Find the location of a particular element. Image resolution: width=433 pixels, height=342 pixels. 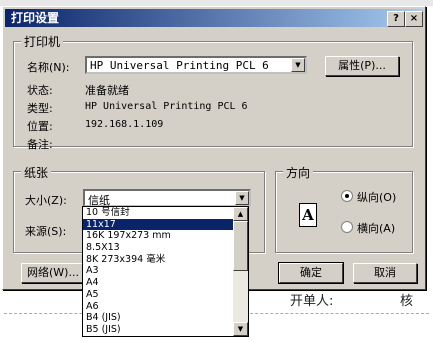

printer-name-label: 名称(N): is located at coordinates (48, 67).